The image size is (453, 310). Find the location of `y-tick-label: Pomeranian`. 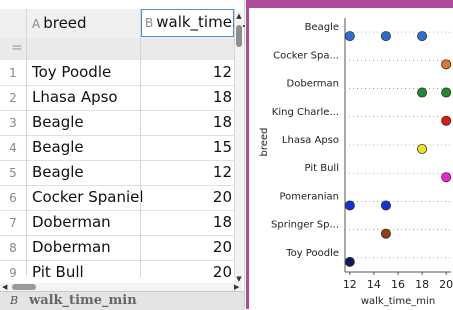

y-tick-label: Pomeranian is located at coordinates (309, 196).